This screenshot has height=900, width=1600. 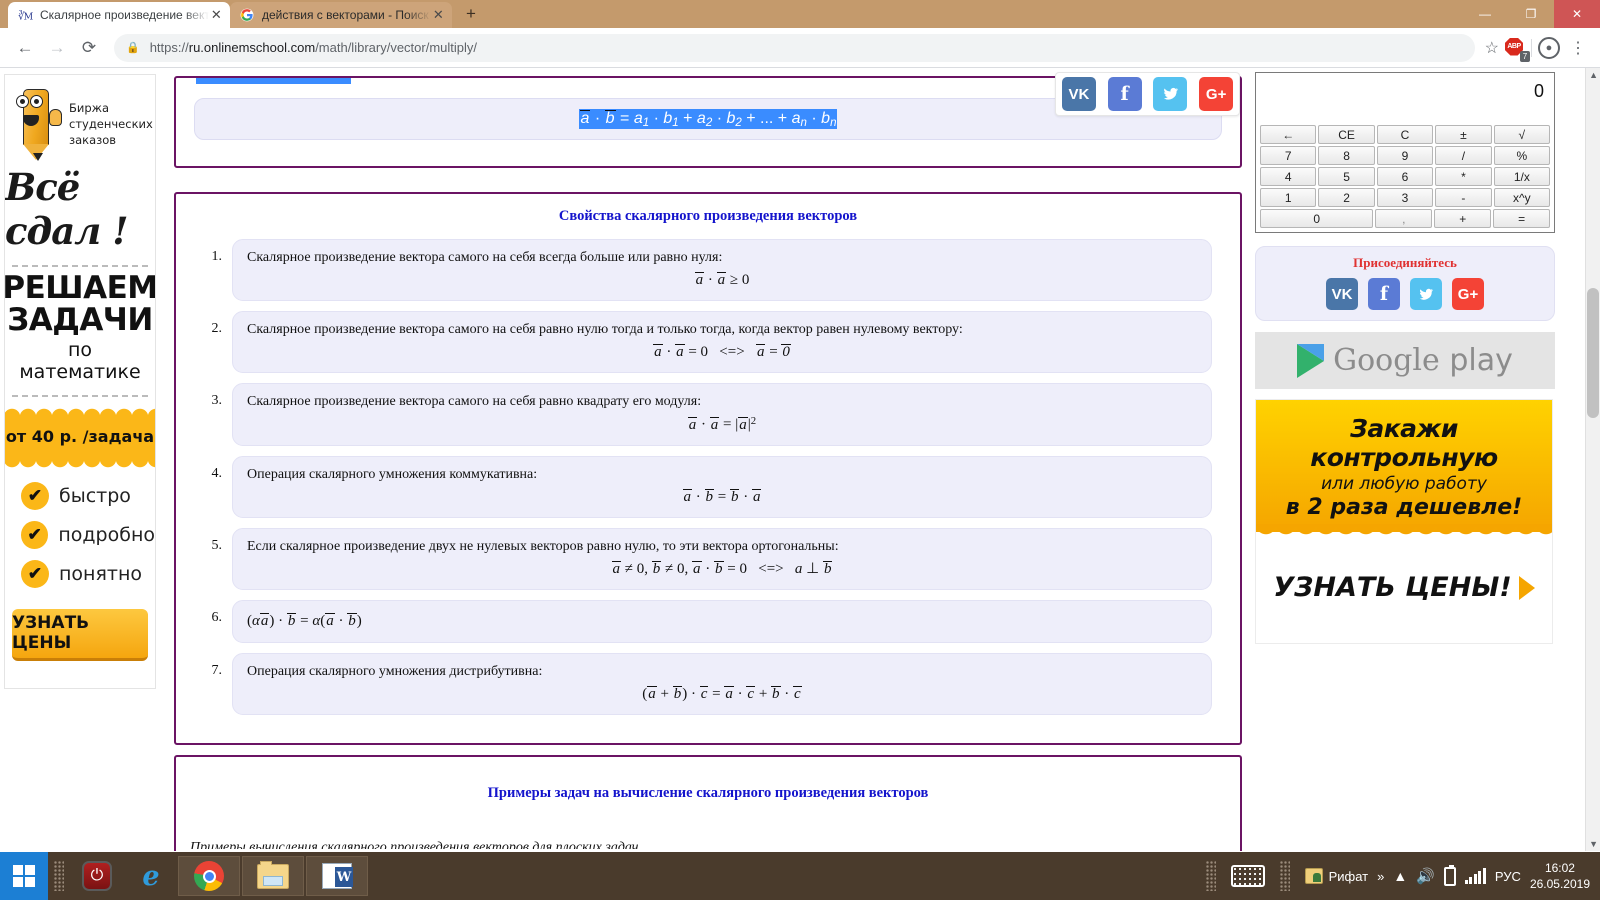 What do you see at coordinates (1405, 100) in the screenshot?
I see `calculator-display: 0` at bounding box center [1405, 100].